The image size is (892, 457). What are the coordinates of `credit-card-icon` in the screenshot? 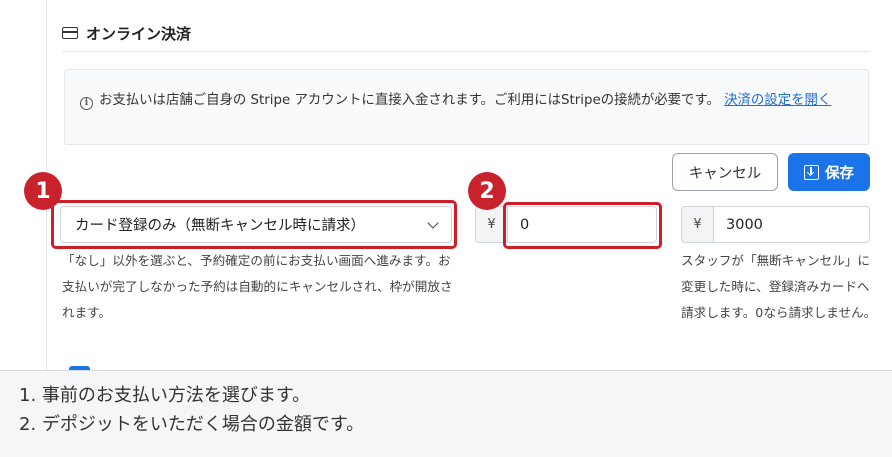 It's located at (70, 33).